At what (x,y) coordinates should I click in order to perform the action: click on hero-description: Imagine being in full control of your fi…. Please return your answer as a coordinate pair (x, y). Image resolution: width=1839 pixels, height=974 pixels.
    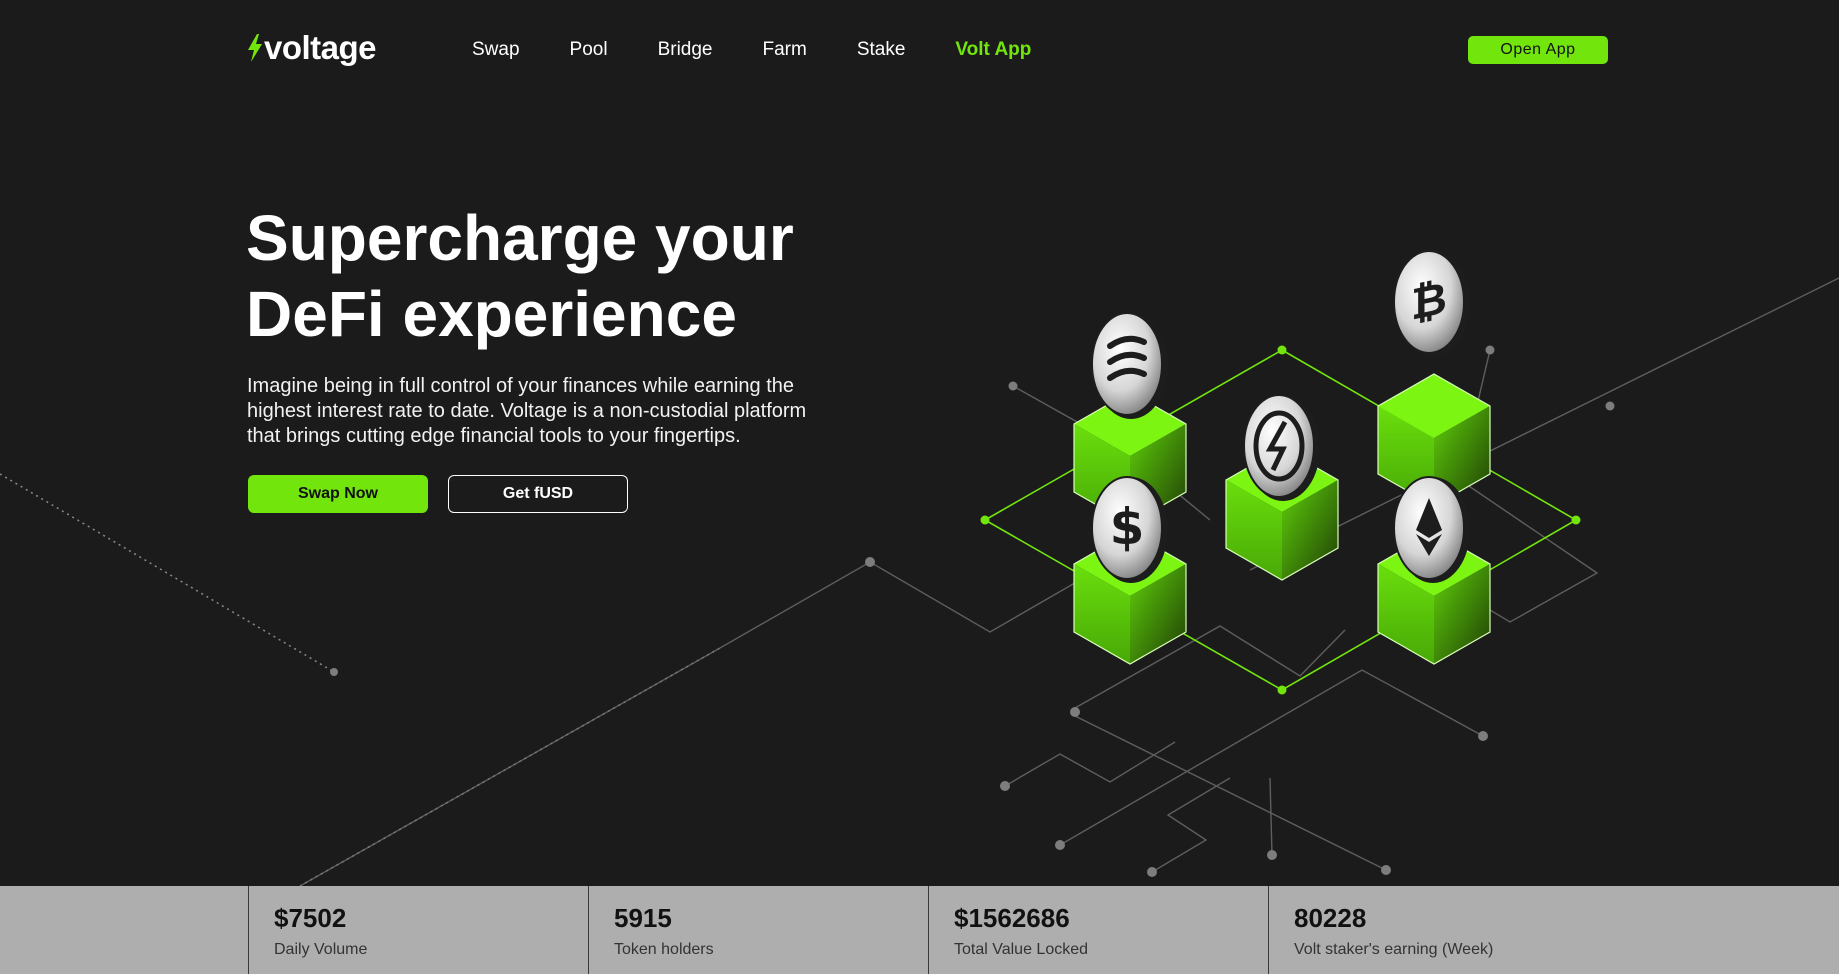
    Looking at the image, I should click on (577, 411).